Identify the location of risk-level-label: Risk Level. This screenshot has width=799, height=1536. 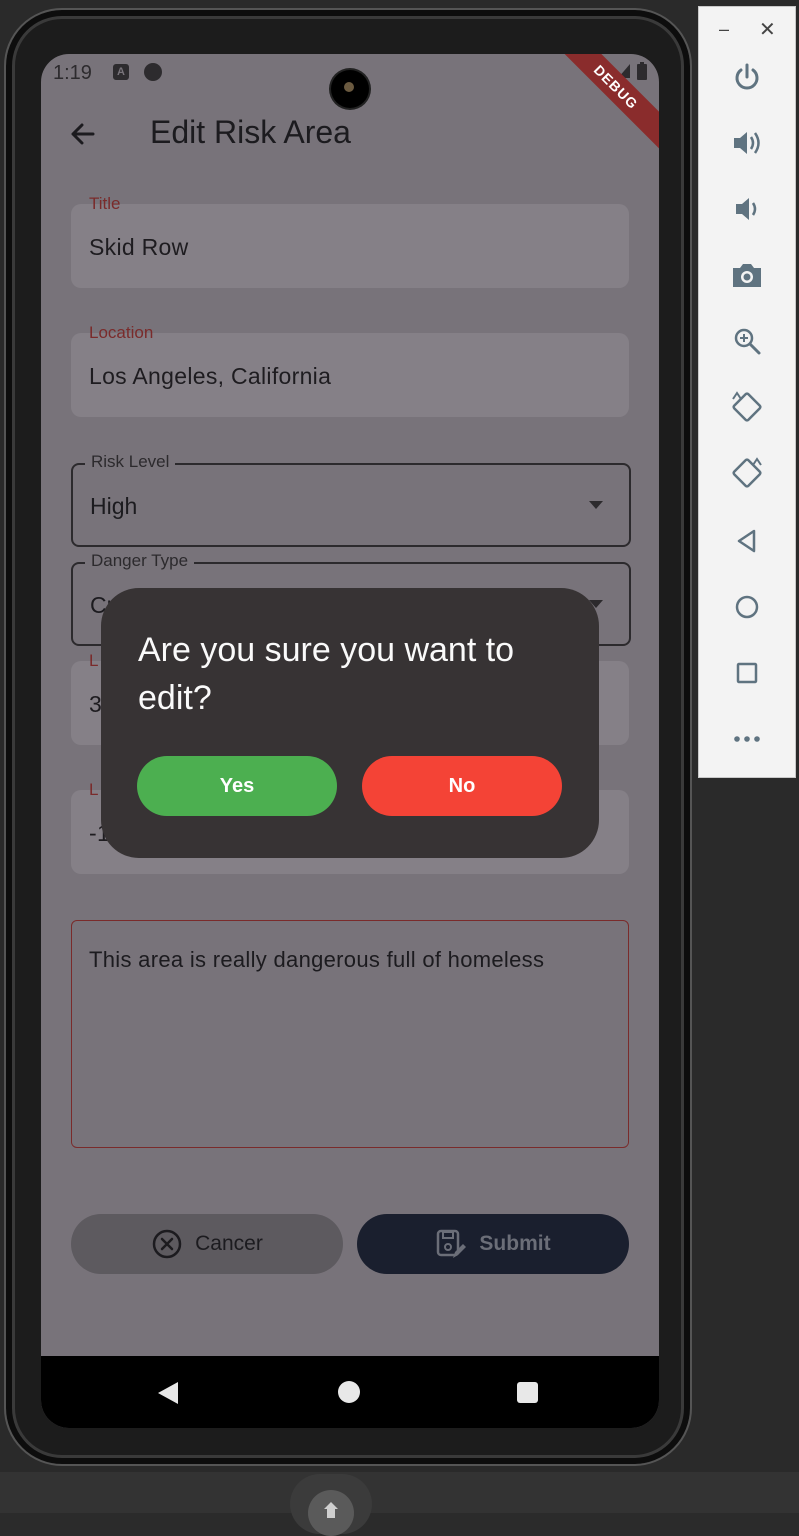
(130, 462).